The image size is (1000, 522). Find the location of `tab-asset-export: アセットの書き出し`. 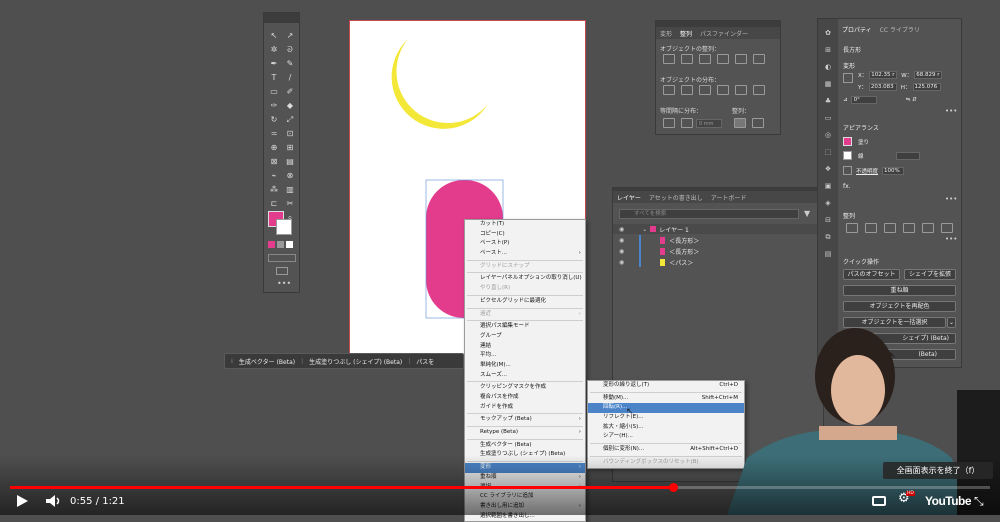

tab-asset-export: アセットの書き出し is located at coordinates (676, 197).